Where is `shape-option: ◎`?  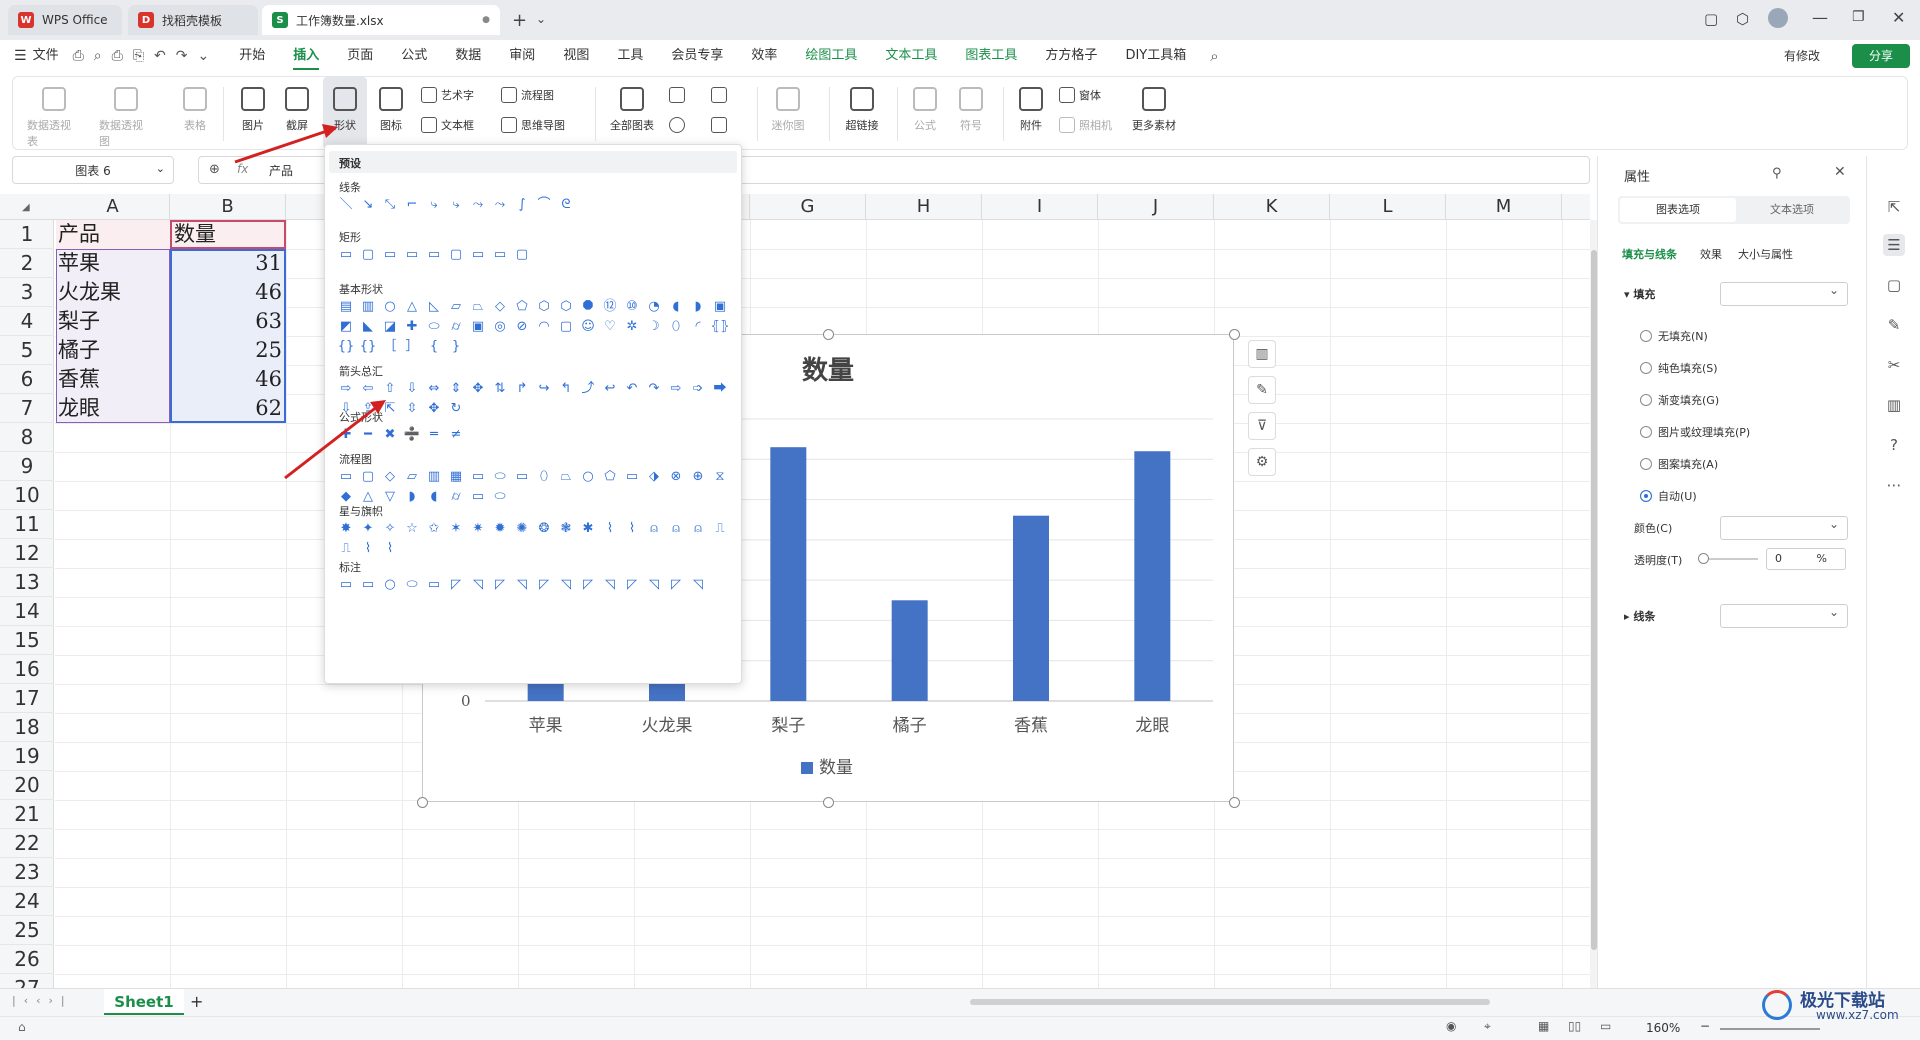 shape-option: ◎ is located at coordinates (500, 327).